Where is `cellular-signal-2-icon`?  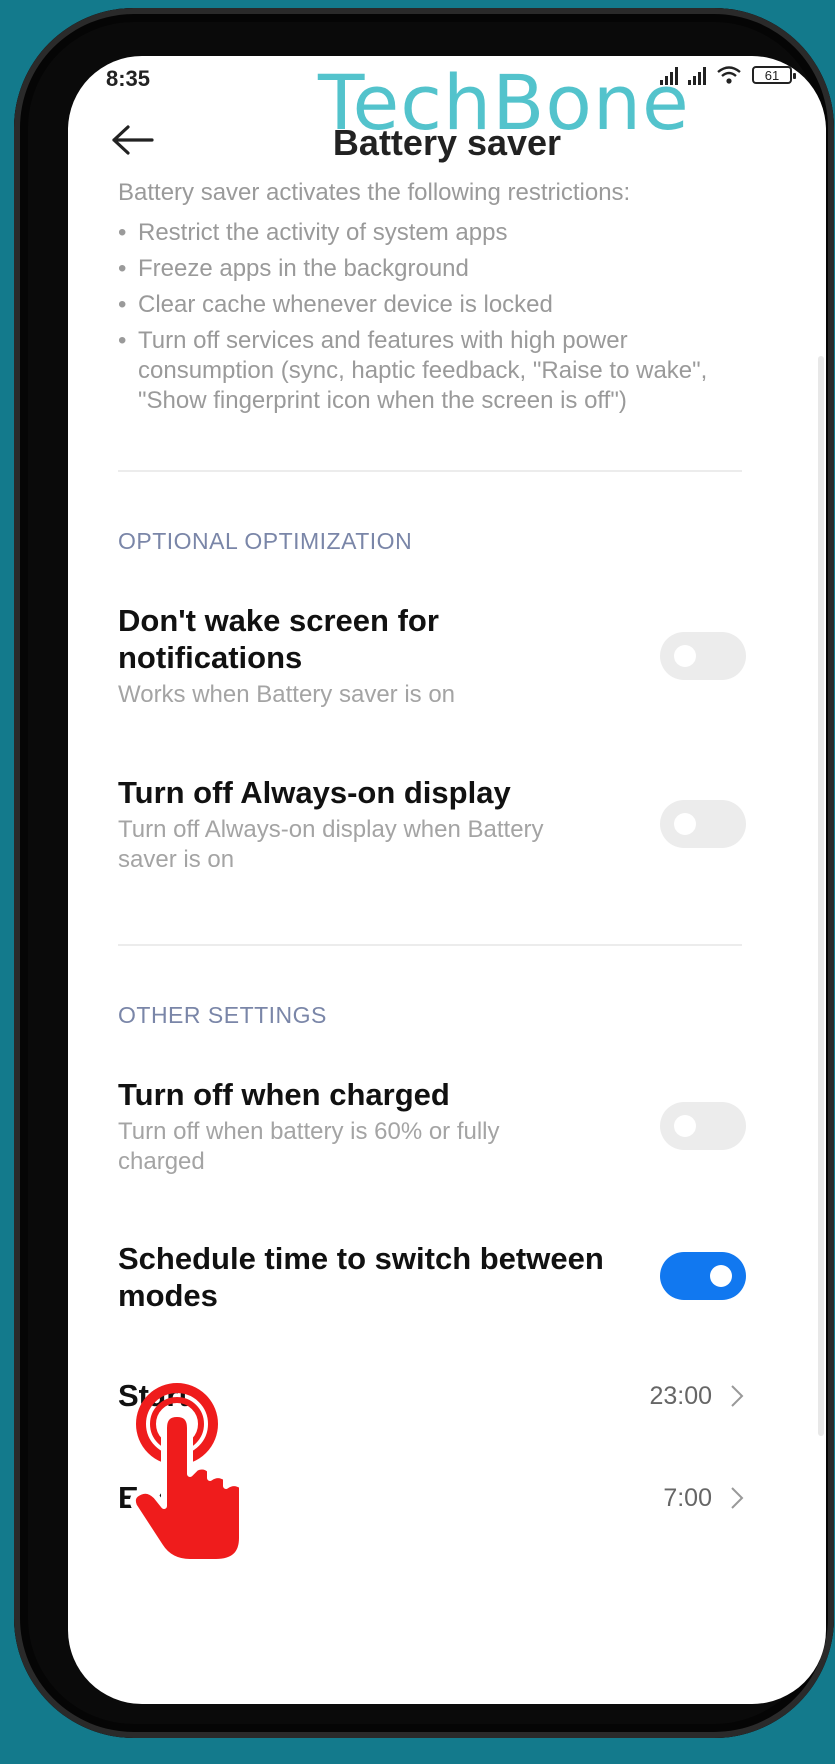
cellular-signal-2-icon is located at coordinates (697, 75).